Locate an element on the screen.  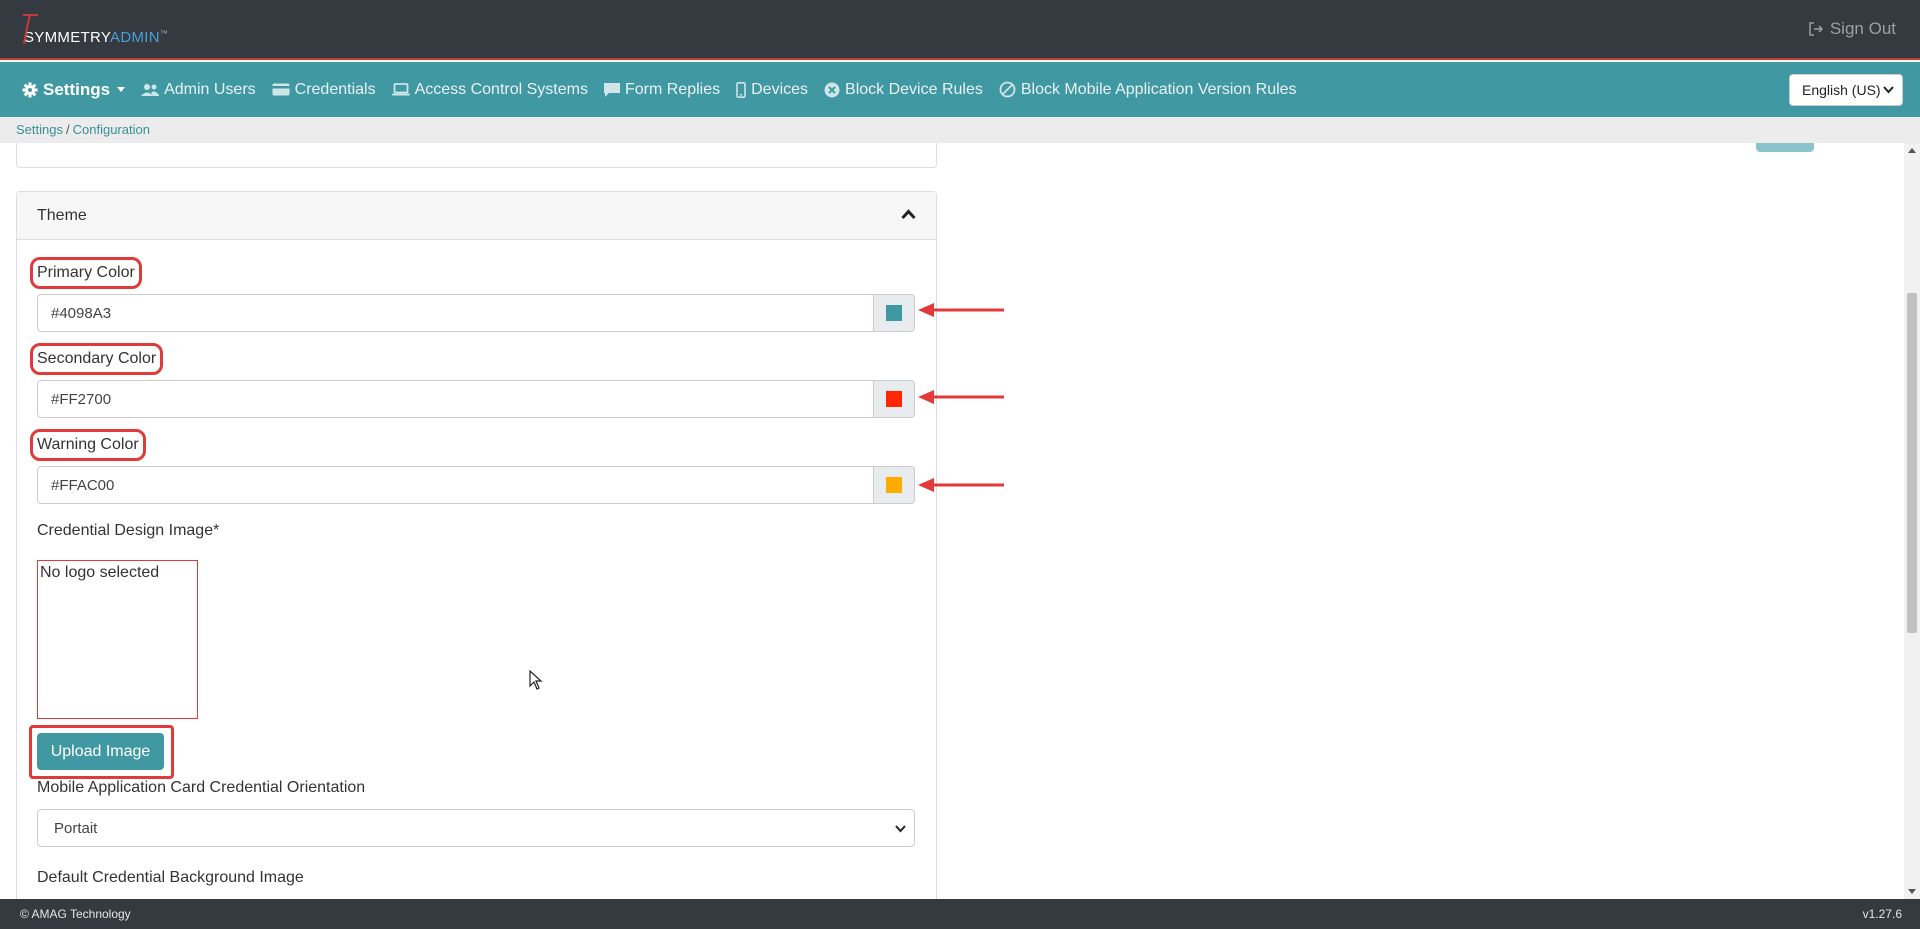
partially-hidden-button is located at coordinates (1785, 147).